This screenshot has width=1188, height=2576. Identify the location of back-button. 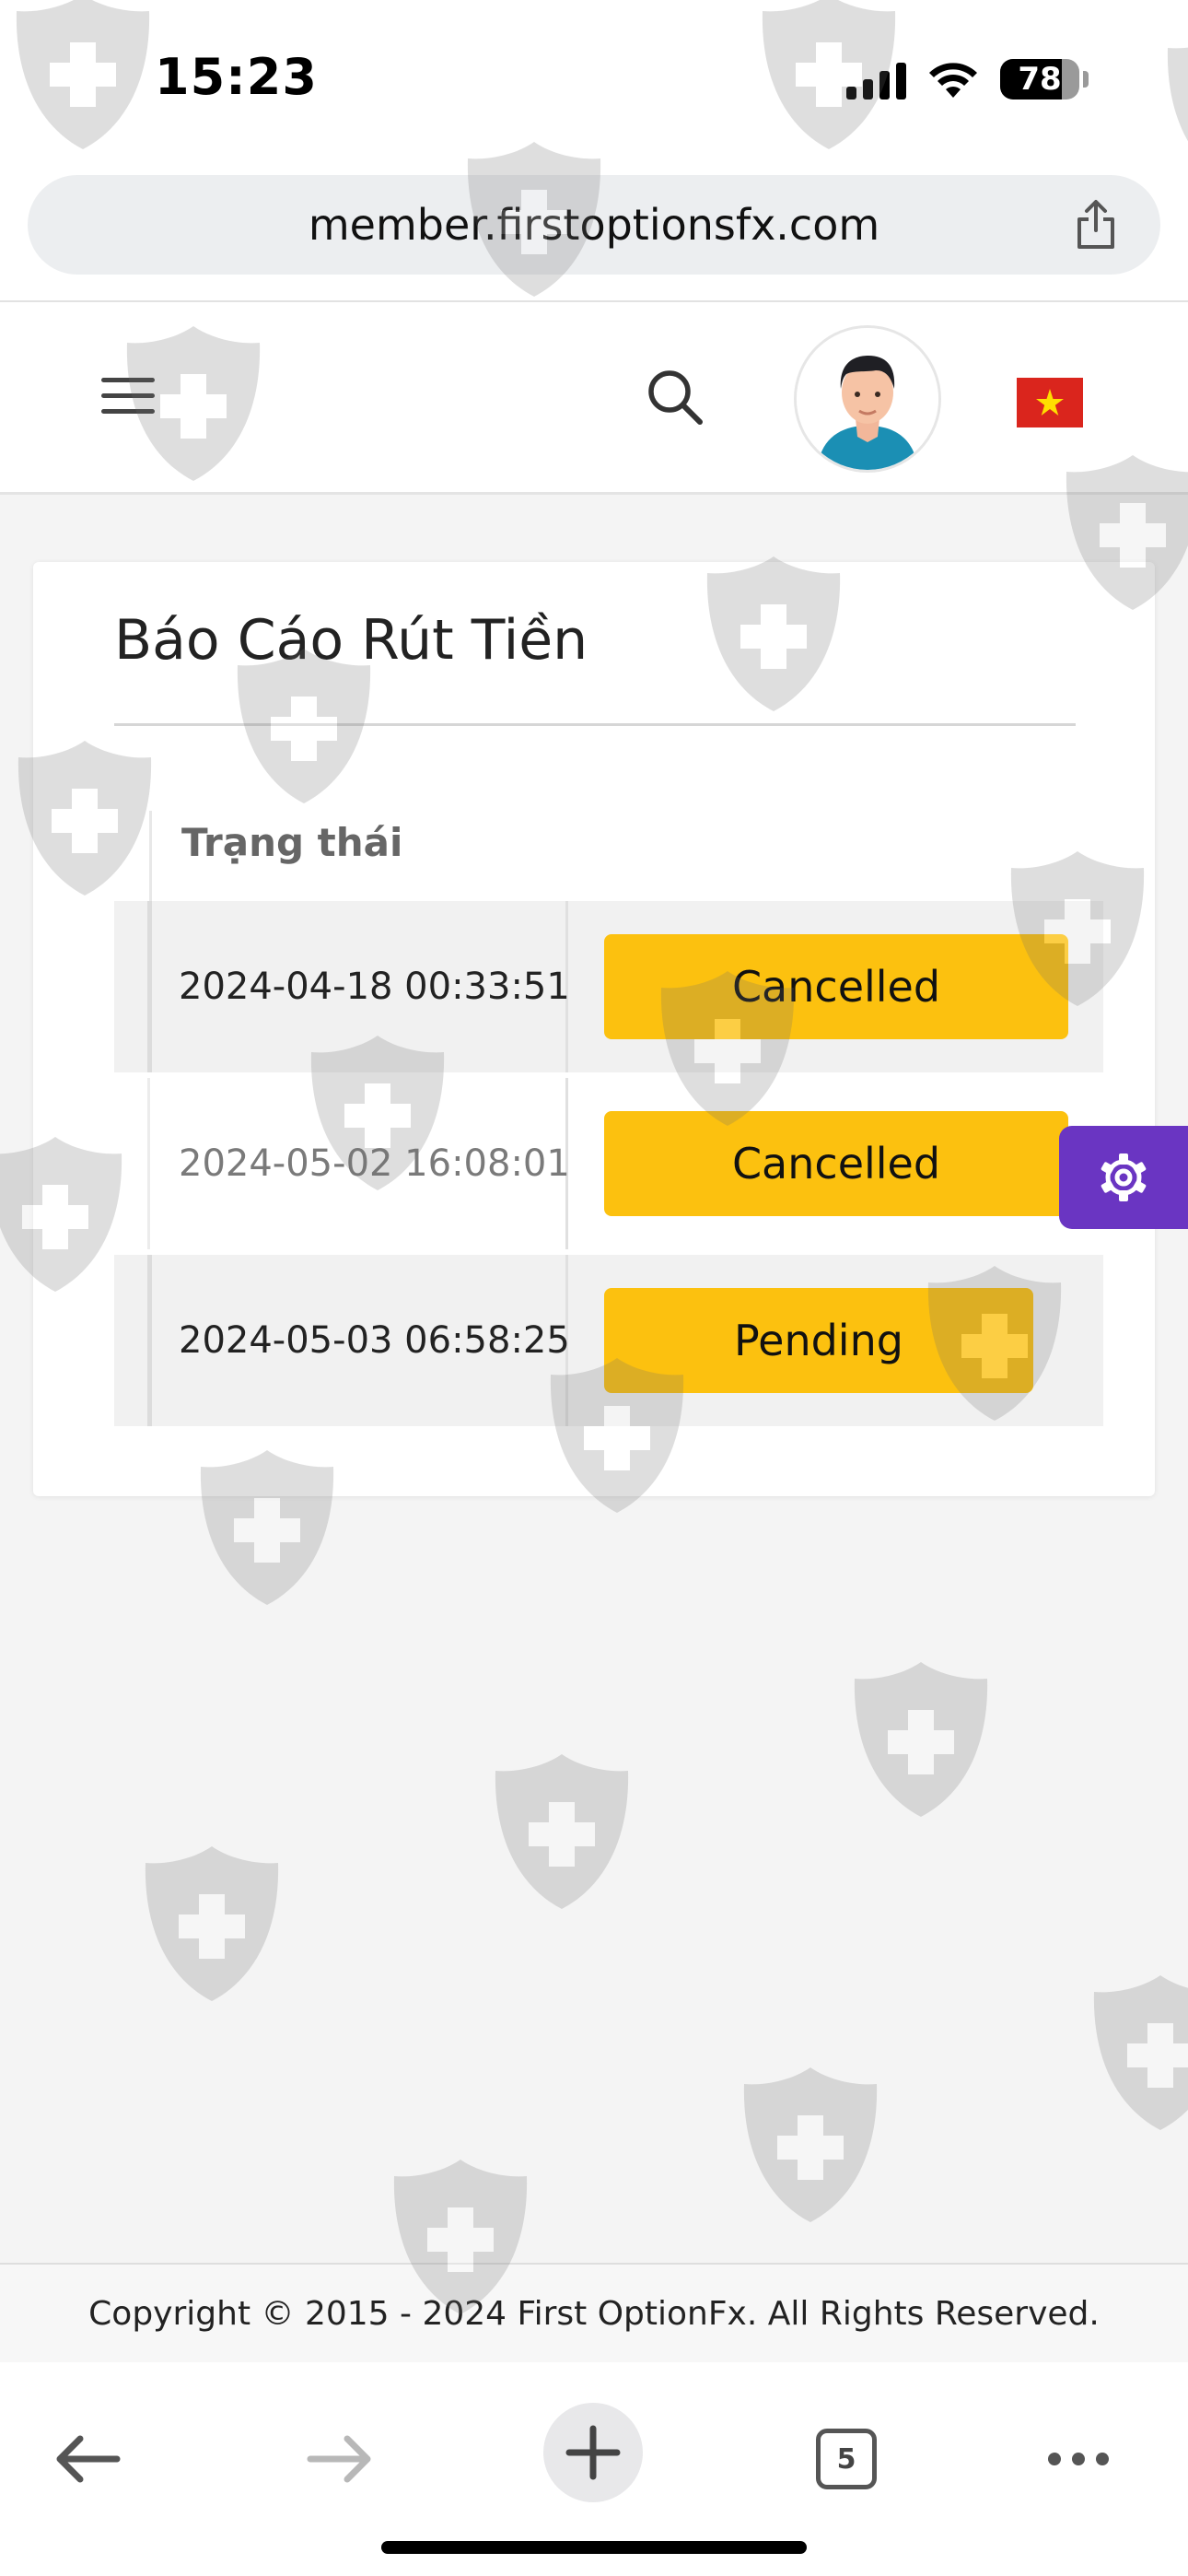
(87, 2459).